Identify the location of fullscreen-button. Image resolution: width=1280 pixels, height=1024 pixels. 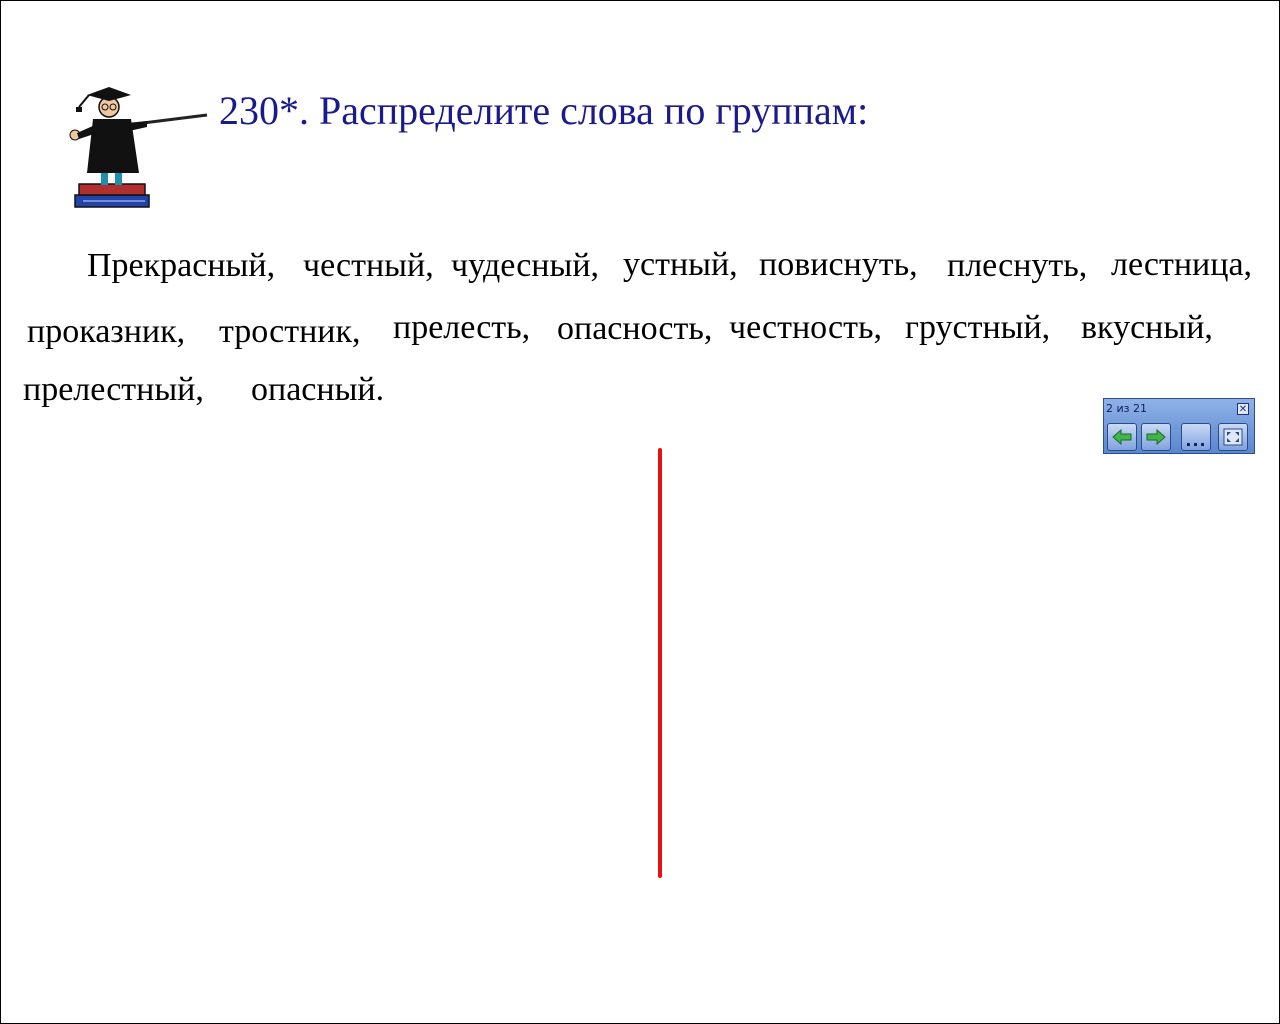
(1233, 437).